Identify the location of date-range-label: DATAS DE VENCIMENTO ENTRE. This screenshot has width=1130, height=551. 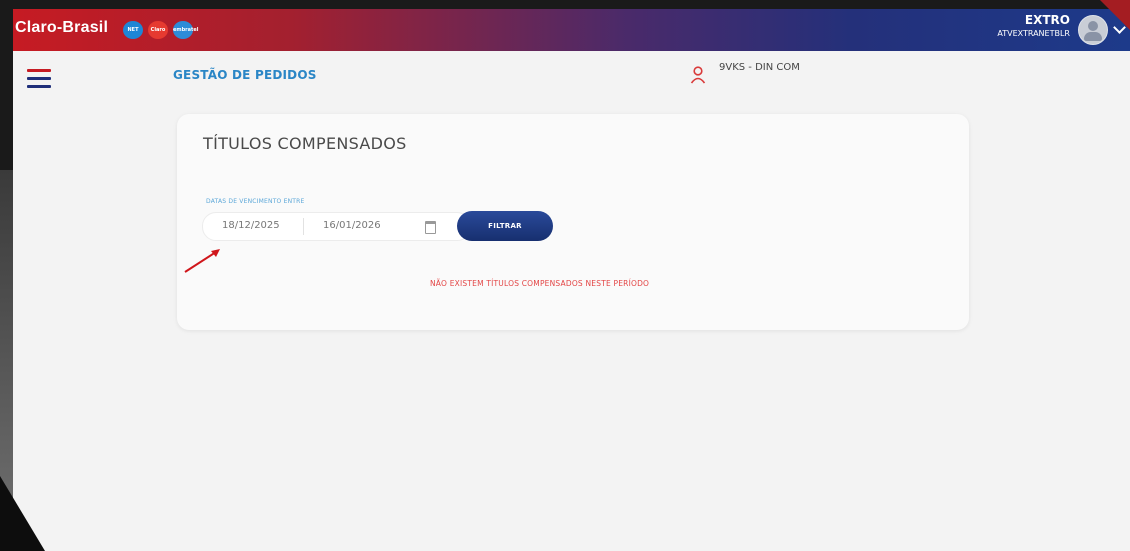
(255, 201).